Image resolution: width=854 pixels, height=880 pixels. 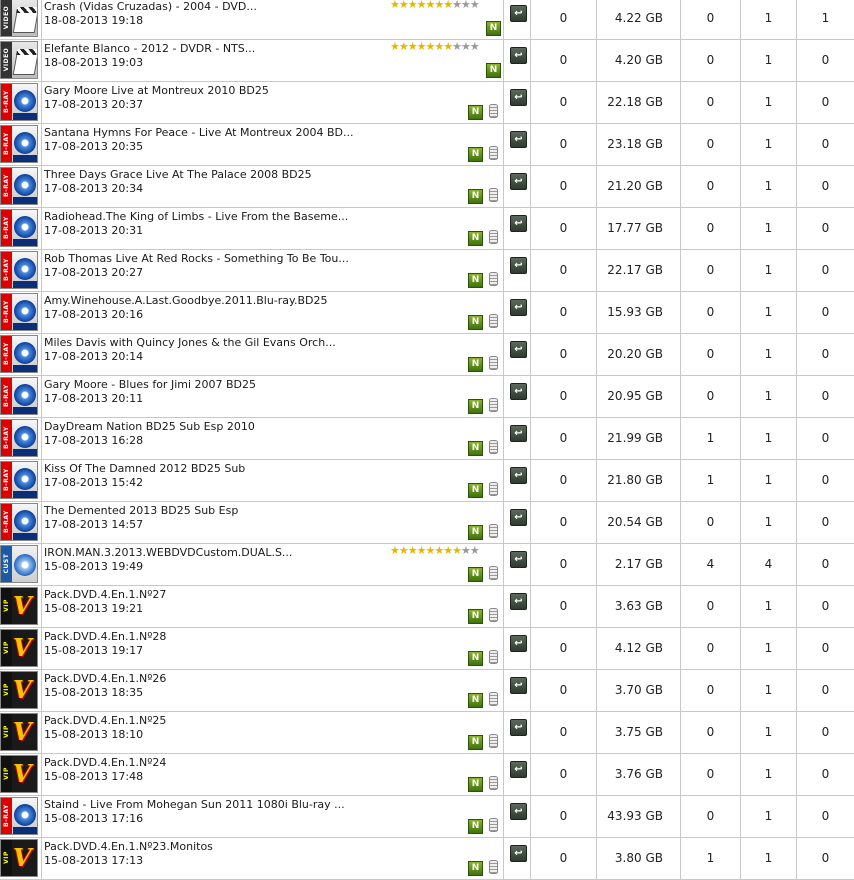 I want to click on category-cell: VIDEO, so click(x=21, y=60).